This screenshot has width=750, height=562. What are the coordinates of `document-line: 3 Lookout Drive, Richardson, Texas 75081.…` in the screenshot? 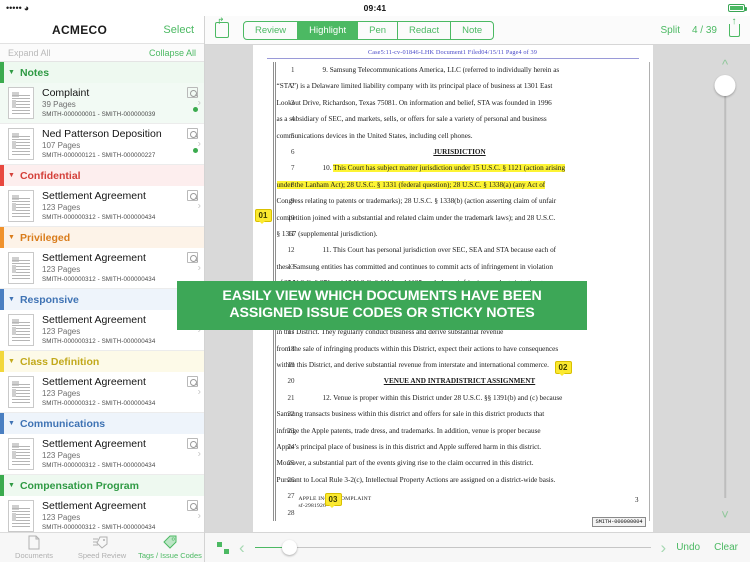 It's located at (460, 103).